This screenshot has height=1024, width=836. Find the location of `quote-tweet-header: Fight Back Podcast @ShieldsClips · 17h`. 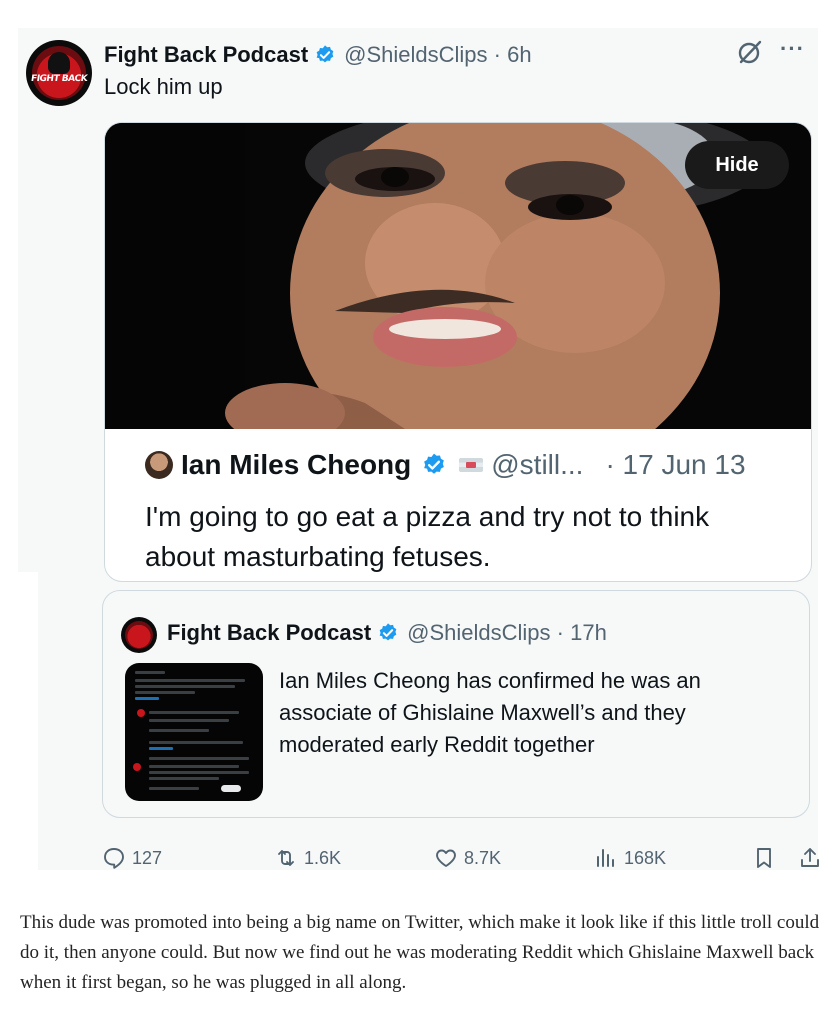

quote-tweet-header: Fight Back Podcast @ShieldsClips · 17h is located at coordinates (387, 633).